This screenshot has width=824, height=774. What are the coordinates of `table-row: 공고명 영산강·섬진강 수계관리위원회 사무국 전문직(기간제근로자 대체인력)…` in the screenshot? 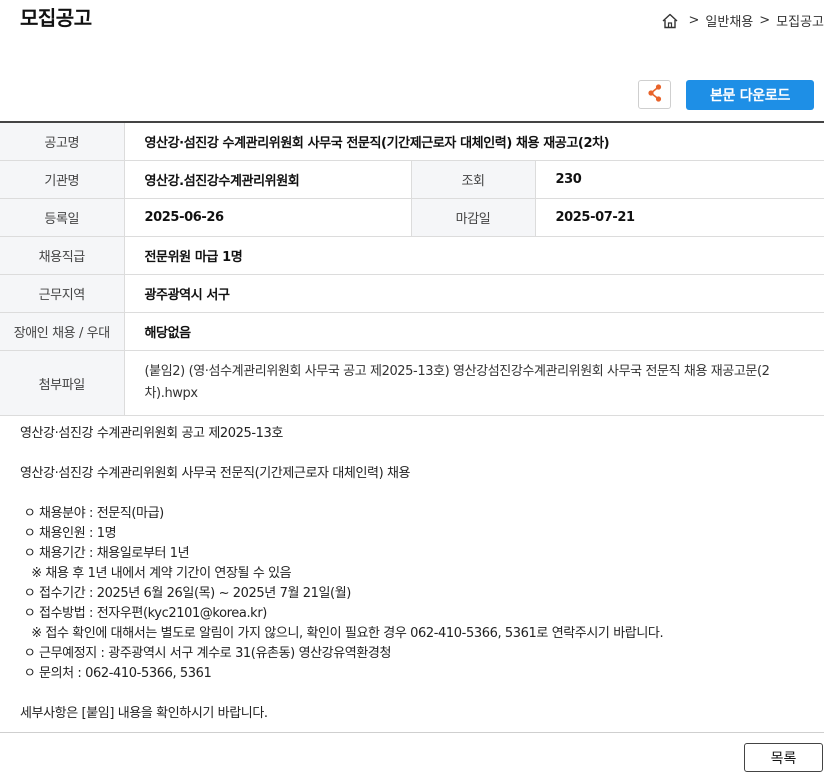 It's located at (412, 141).